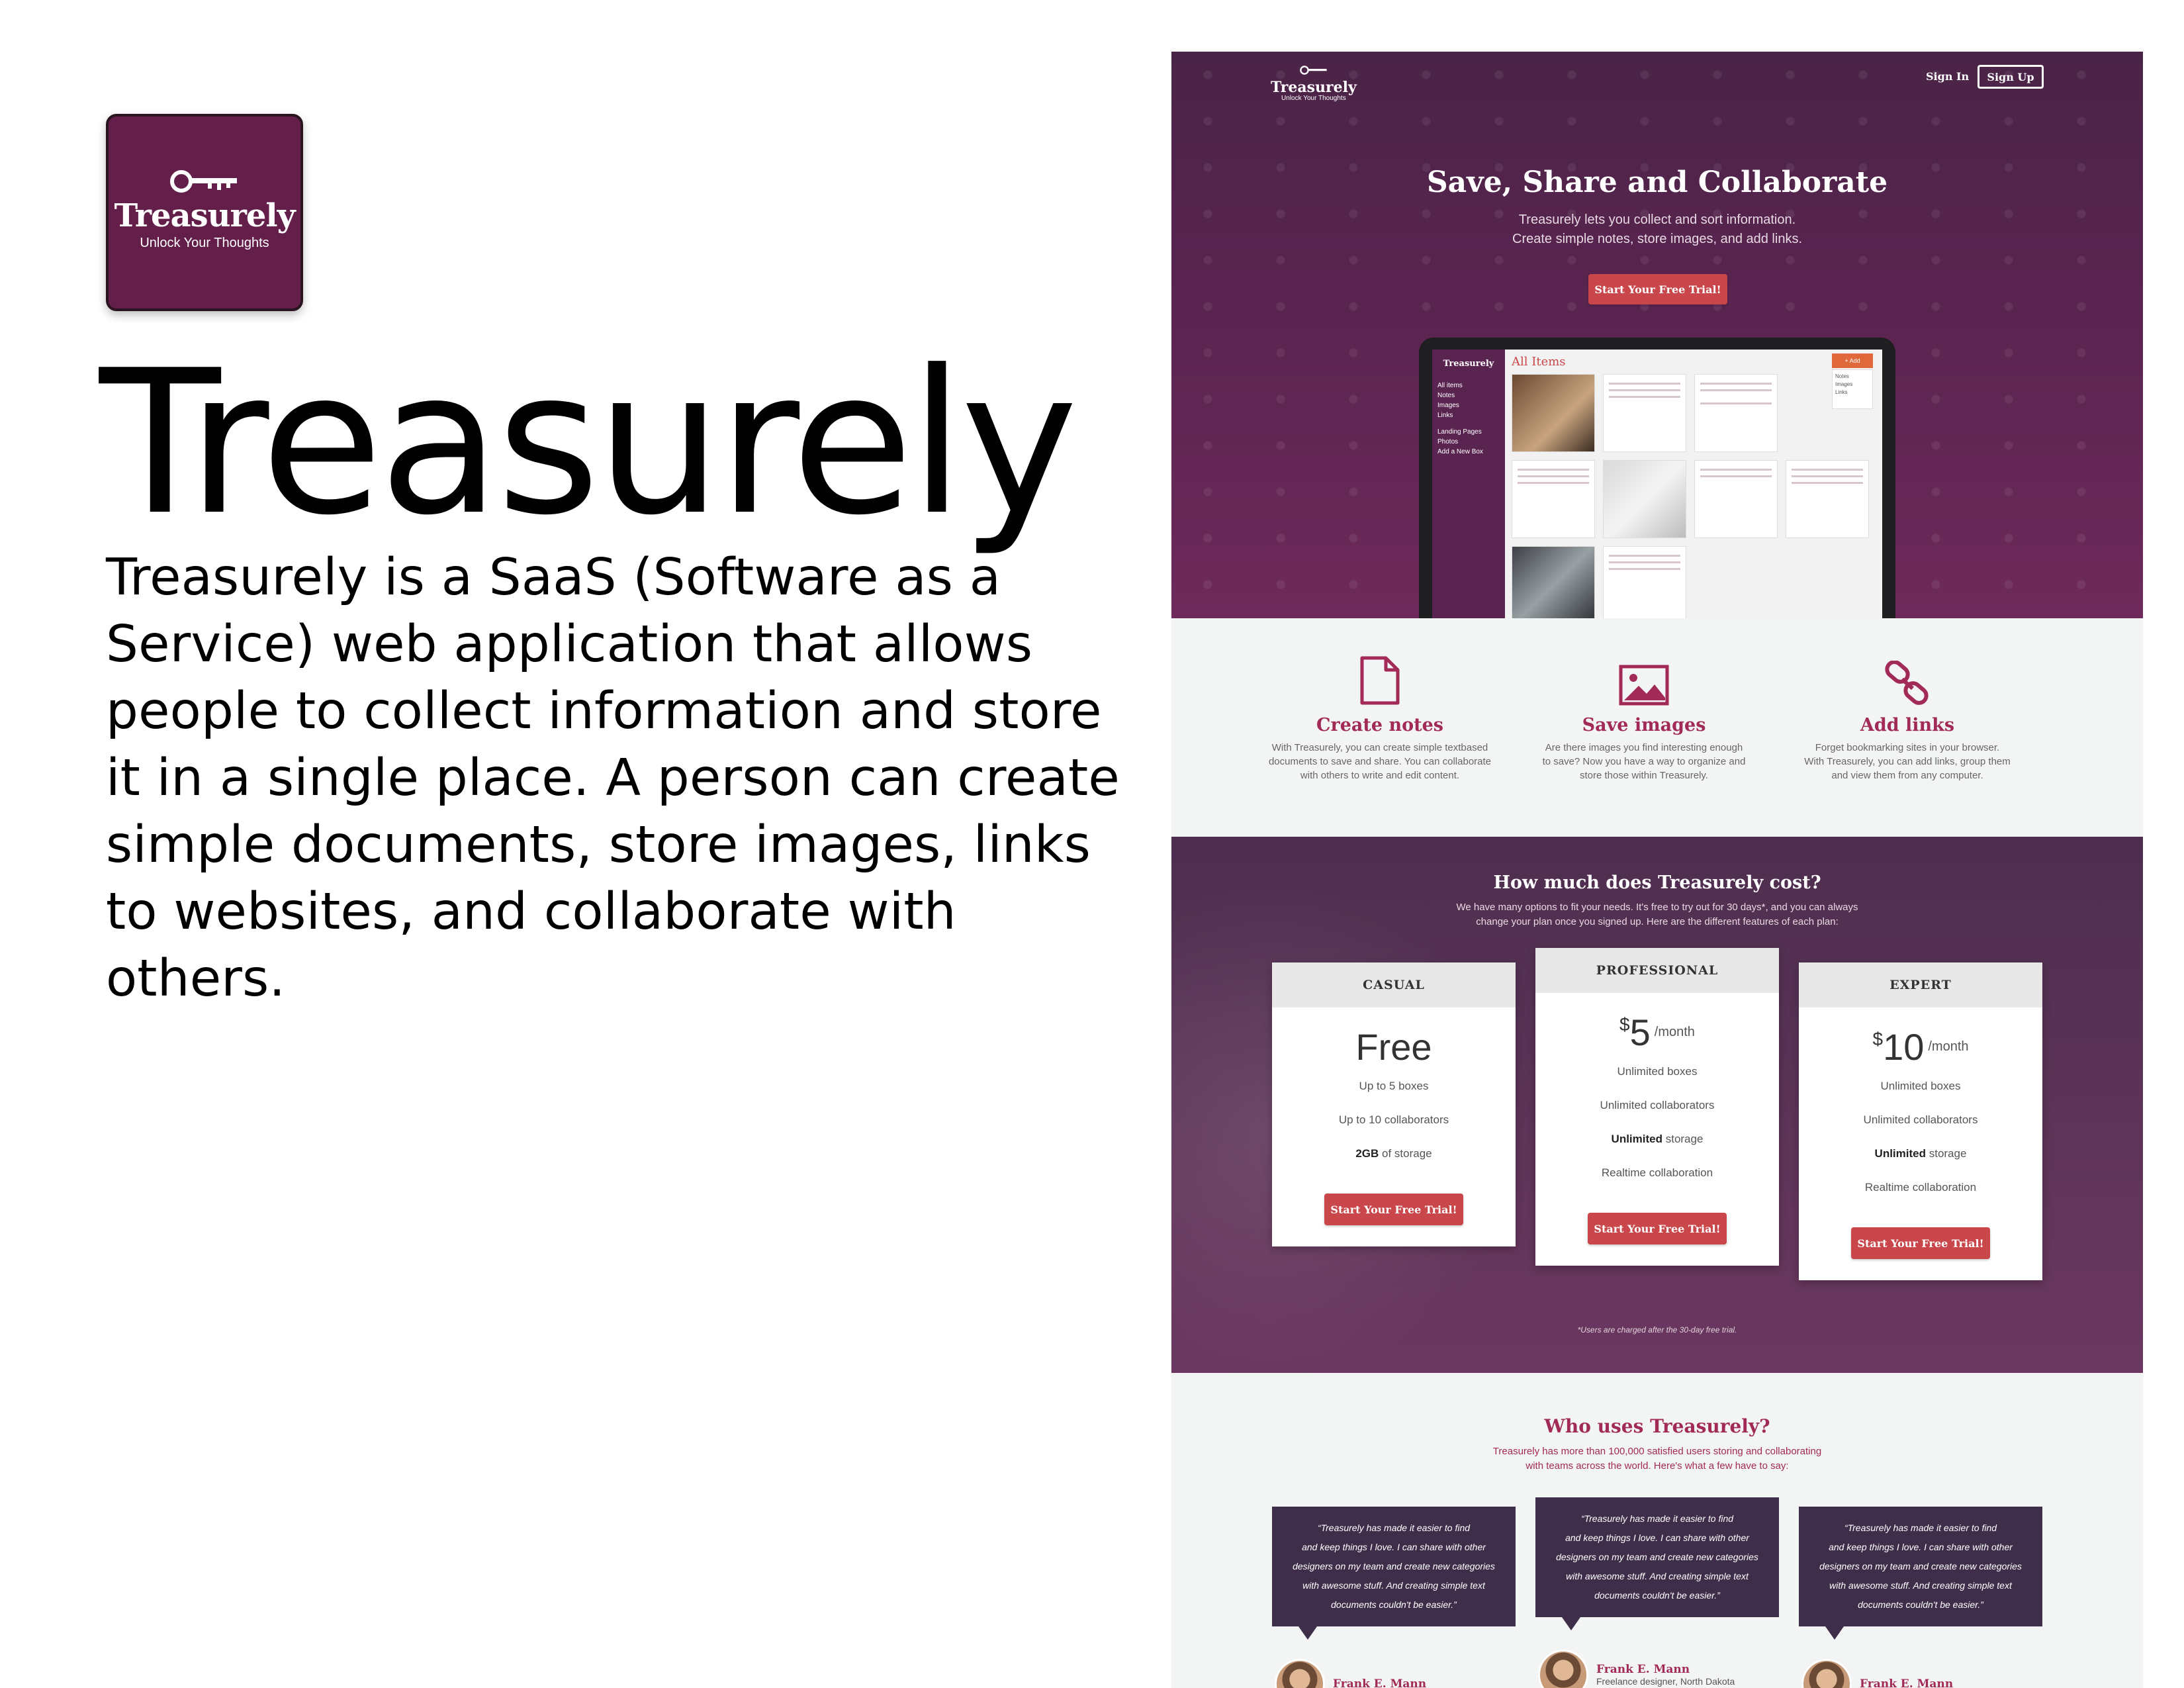 The height and width of the screenshot is (1688, 2184). What do you see at coordinates (1907, 775) in the screenshot?
I see `feature-text-line: and view them from any computer.` at bounding box center [1907, 775].